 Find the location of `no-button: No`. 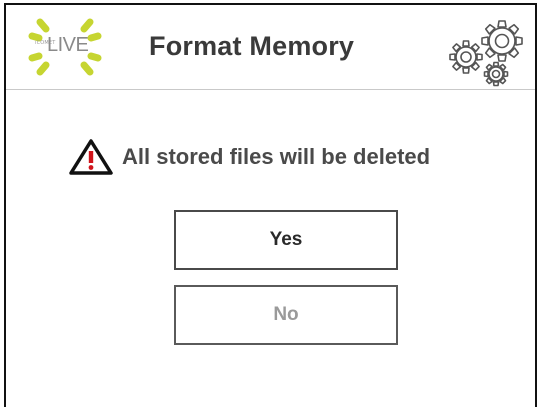

no-button: No is located at coordinates (286, 315).